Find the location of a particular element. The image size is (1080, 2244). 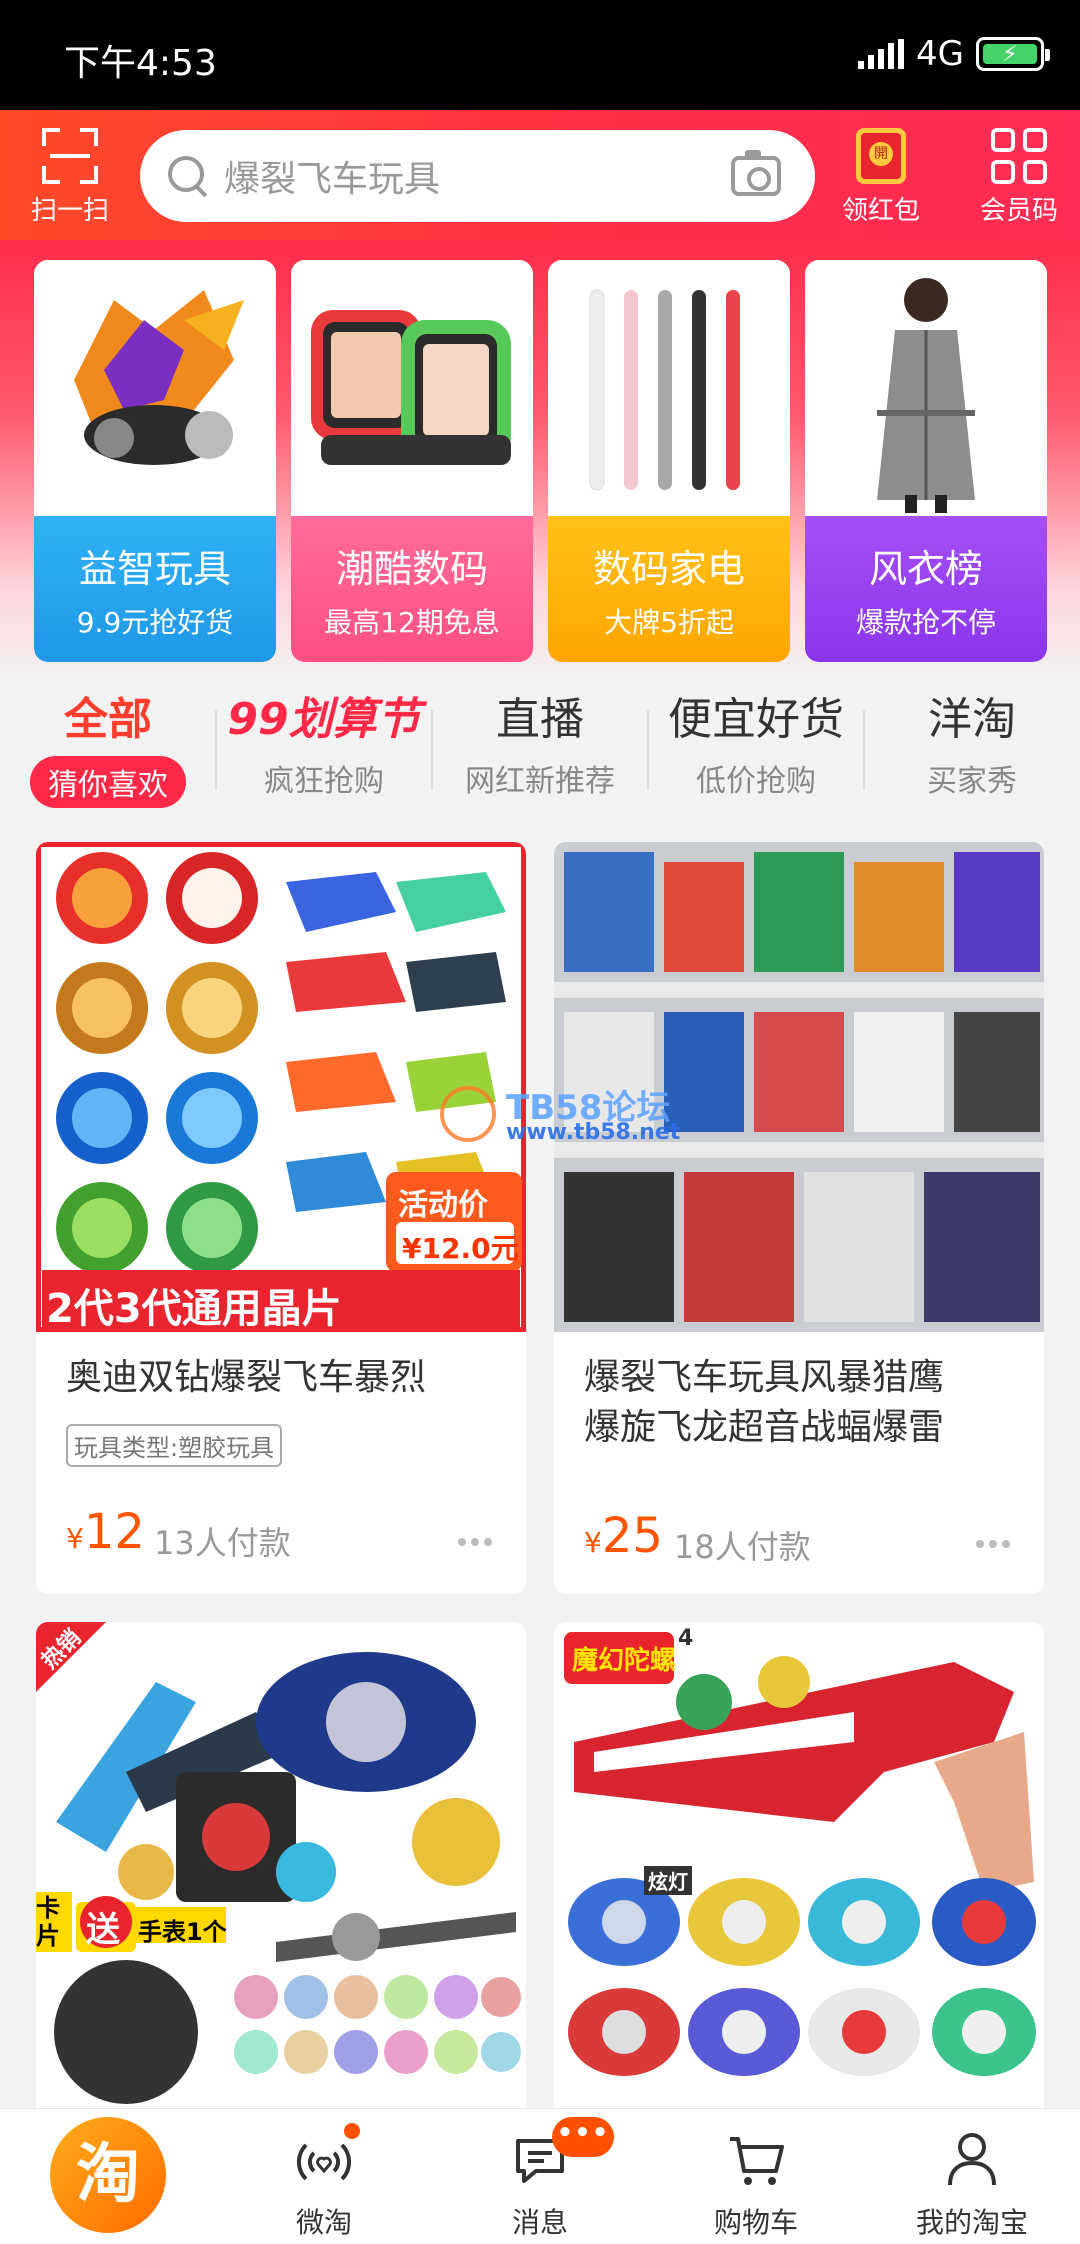

product-title-line1: 爆裂飞车玩具风暴猎鹰 is located at coordinates (764, 1377).